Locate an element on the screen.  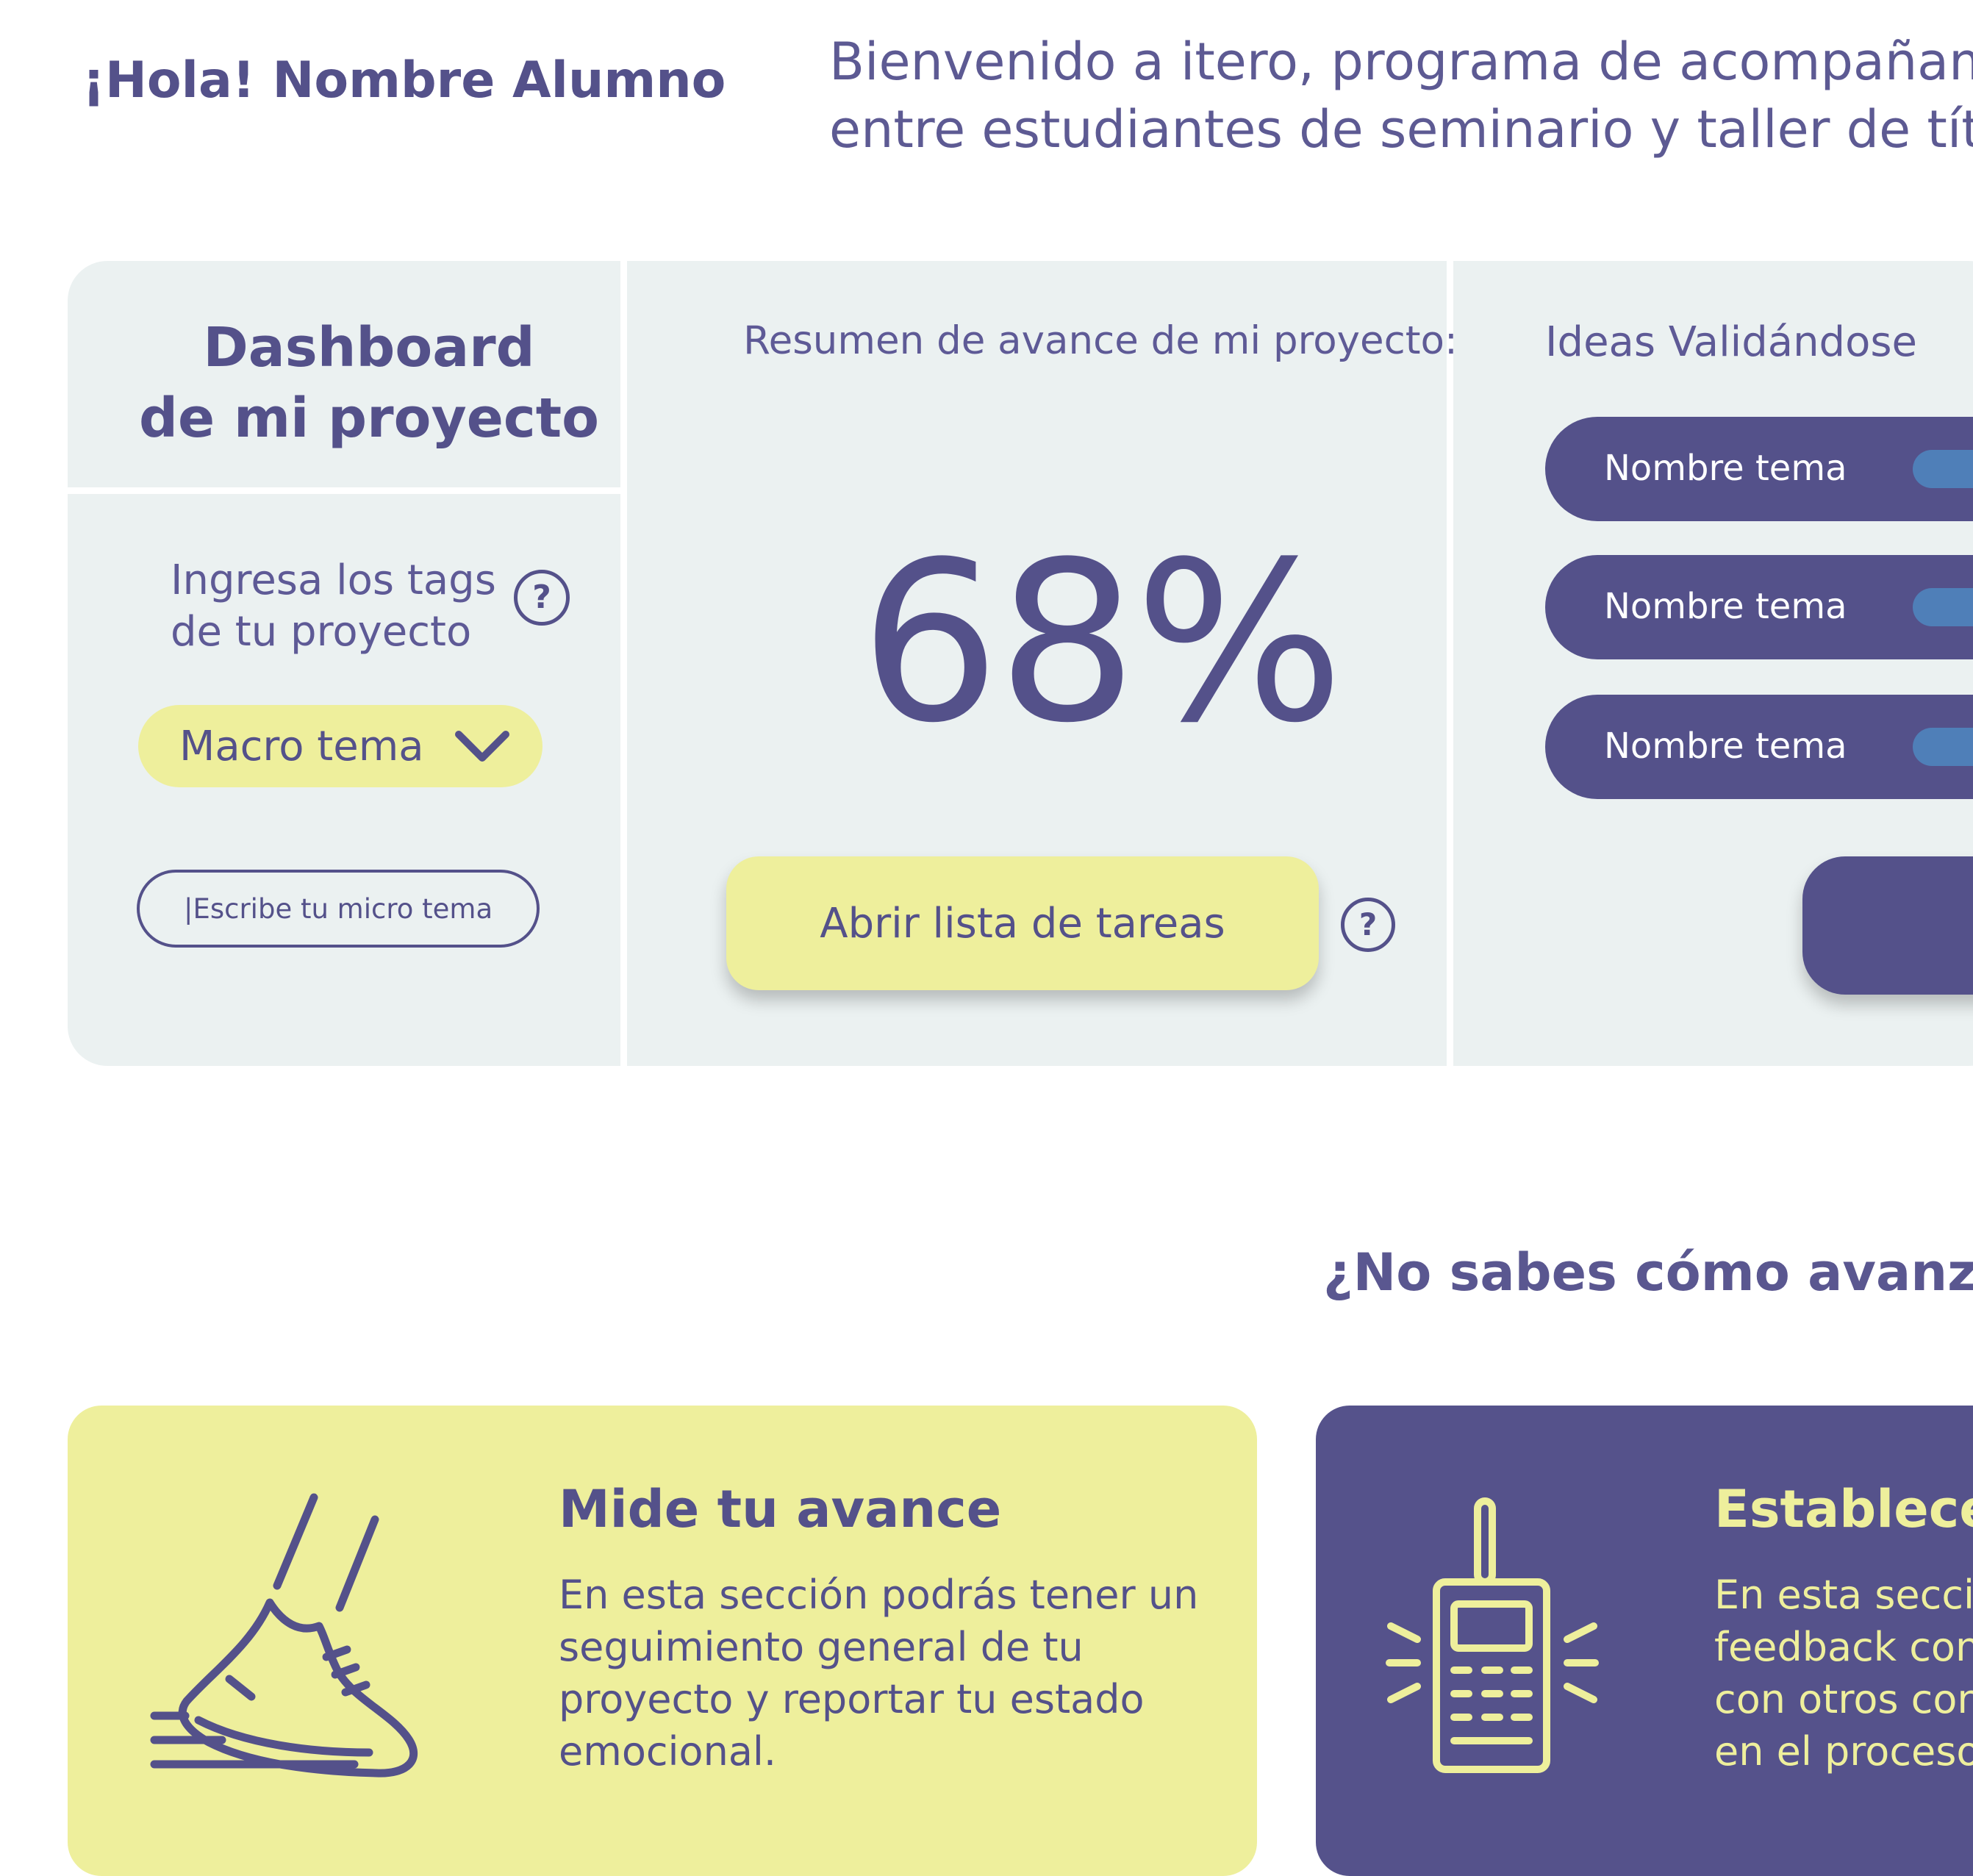
progress-percentage: 68% is located at coordinates (1101, 643).